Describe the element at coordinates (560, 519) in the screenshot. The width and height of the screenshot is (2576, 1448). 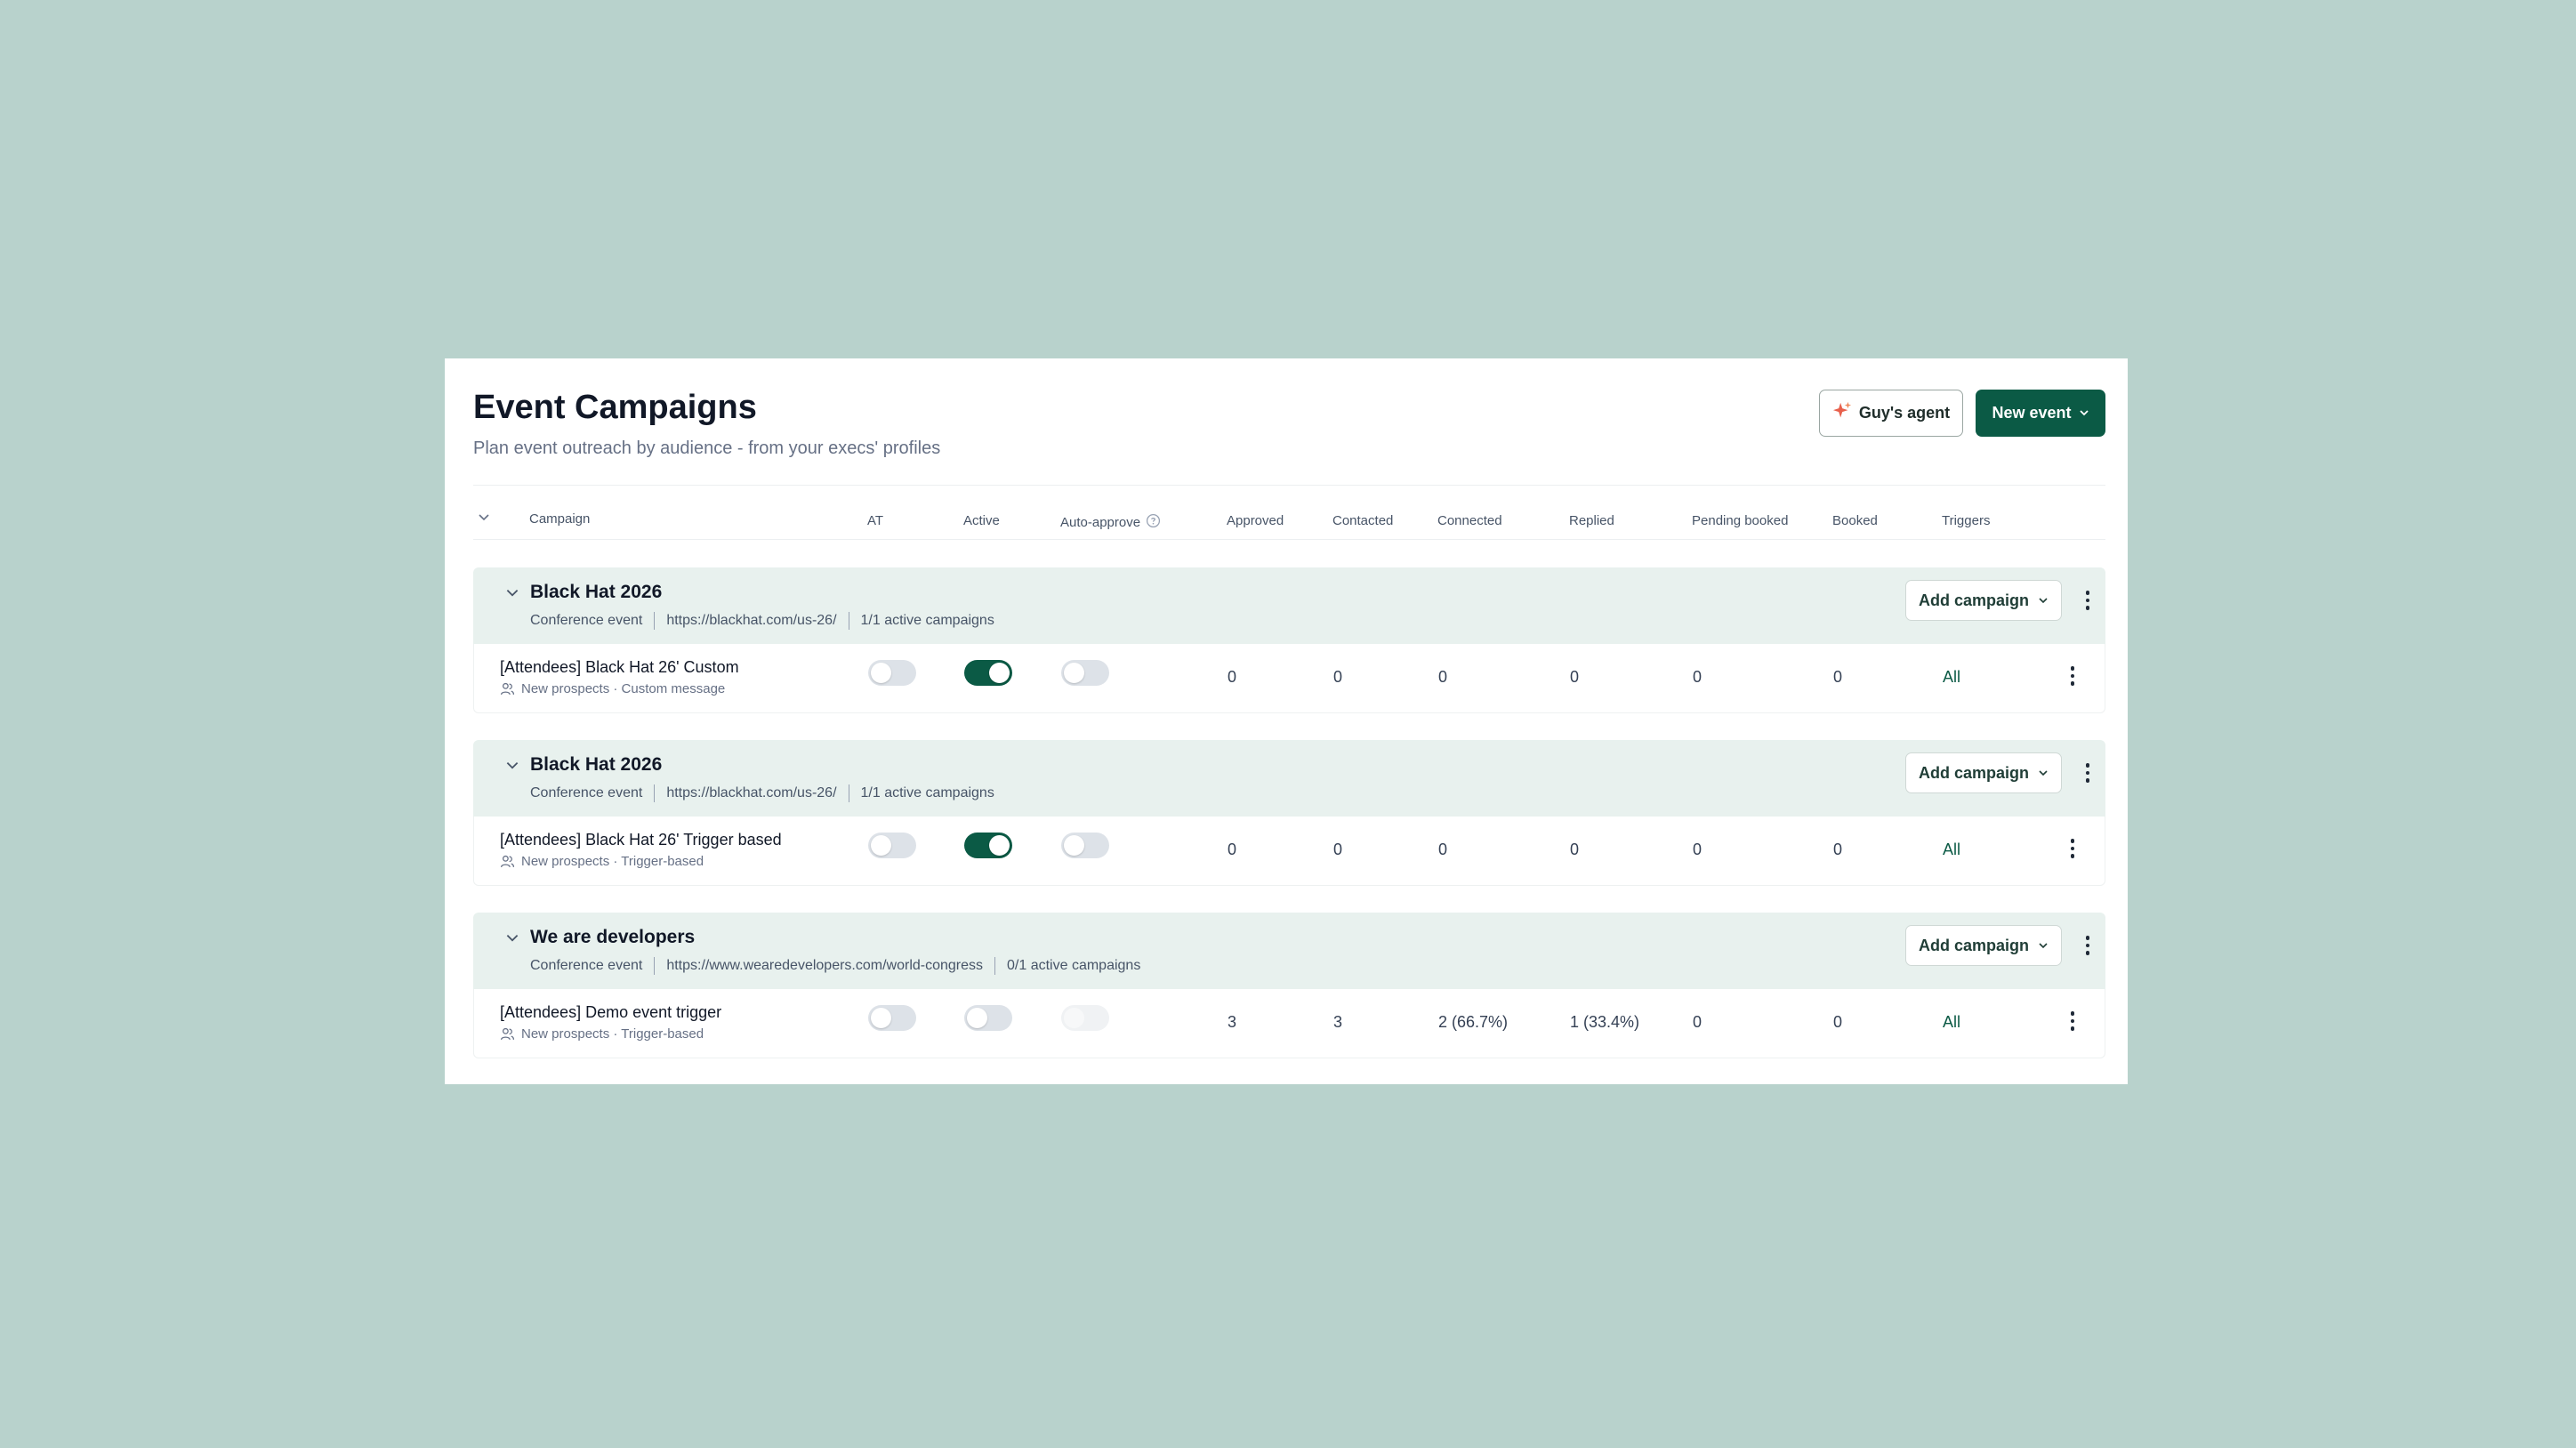
I see `column-header-campaign: Campaign` at that location.